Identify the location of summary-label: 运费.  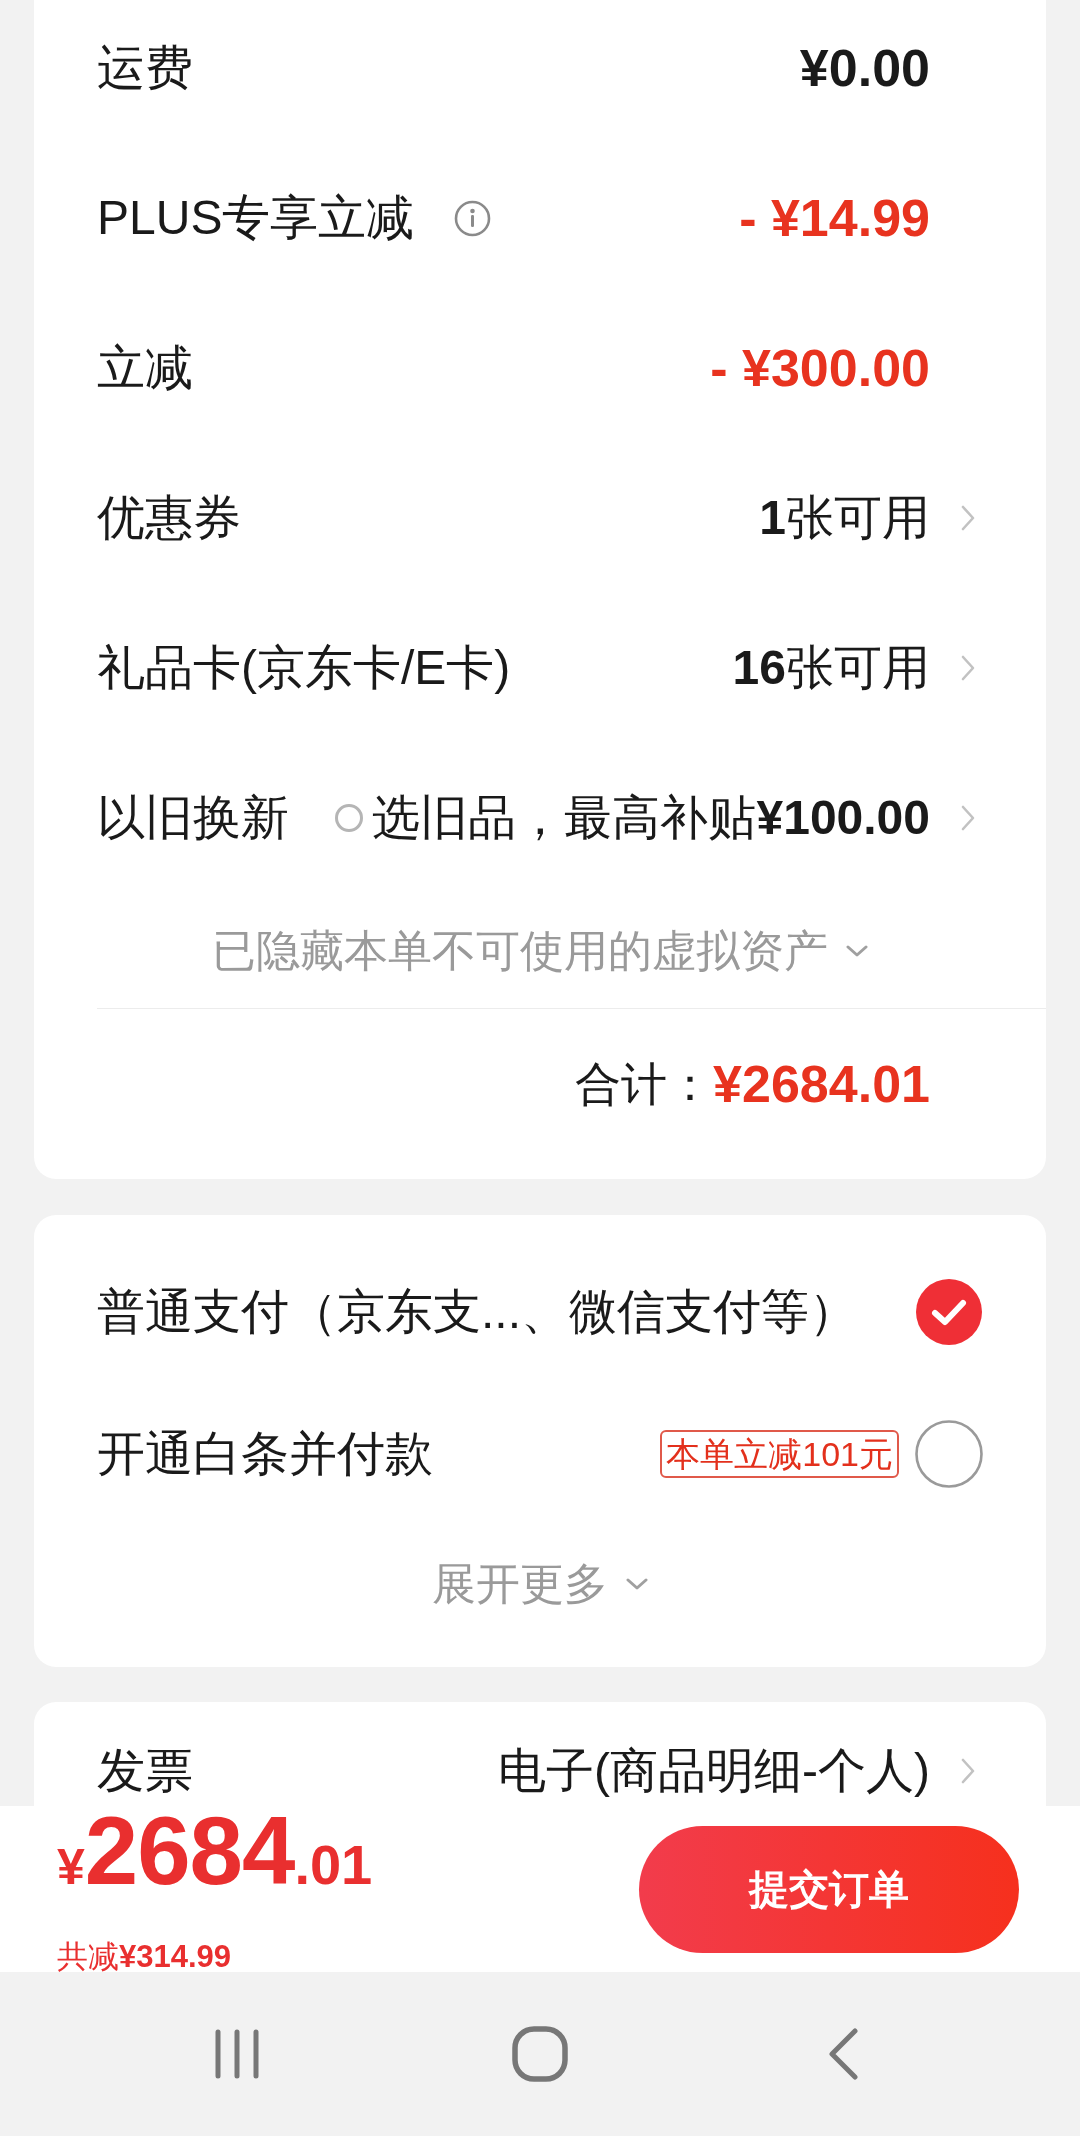
(145, 68).